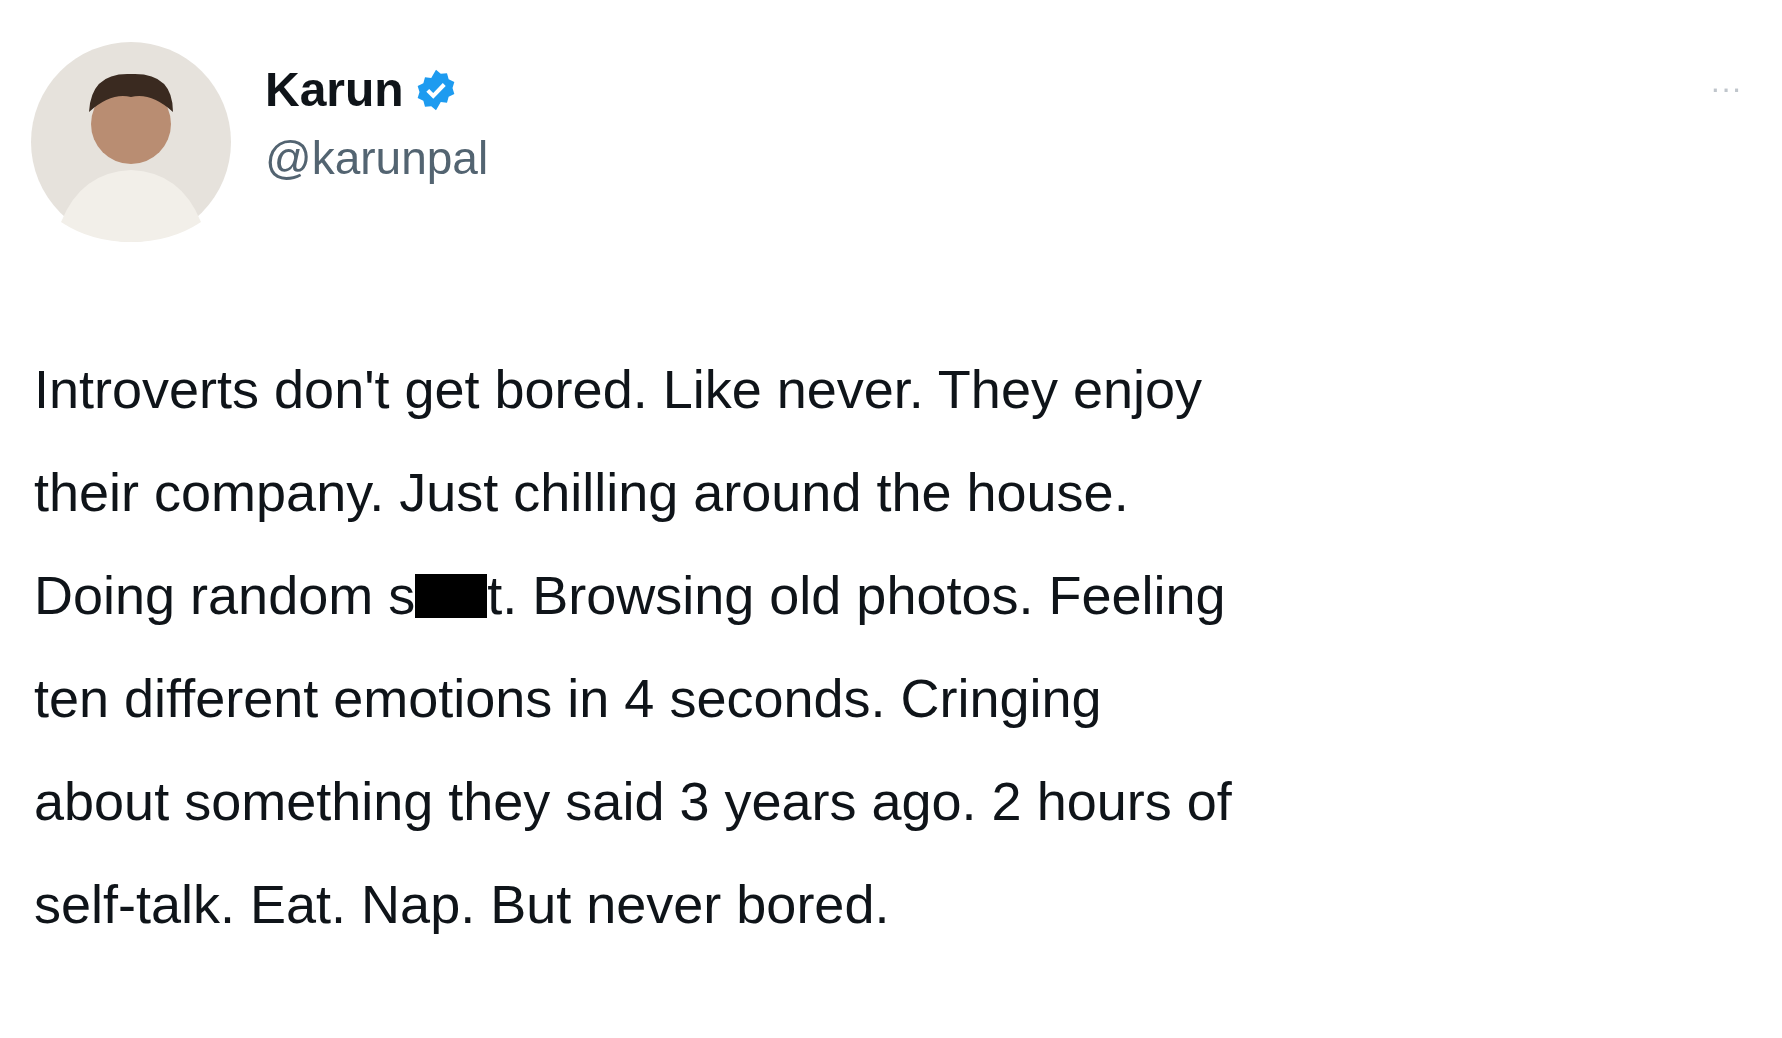 This screenshot has height=1038, width=1782. I want to click on tweet-text: self-talk. Eat. Nap. But never bored., so click(462, 904).